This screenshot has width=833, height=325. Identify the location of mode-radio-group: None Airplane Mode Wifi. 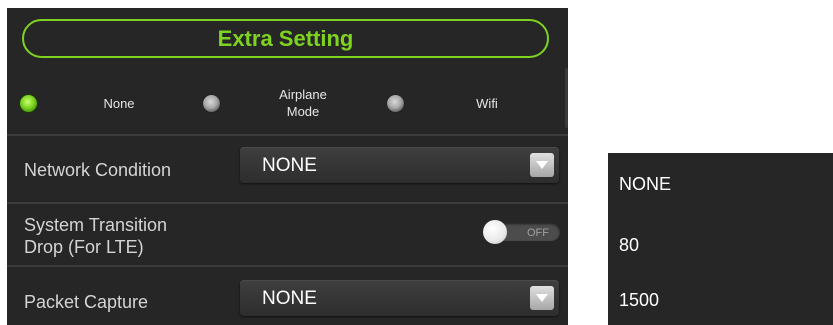
(287, 108).